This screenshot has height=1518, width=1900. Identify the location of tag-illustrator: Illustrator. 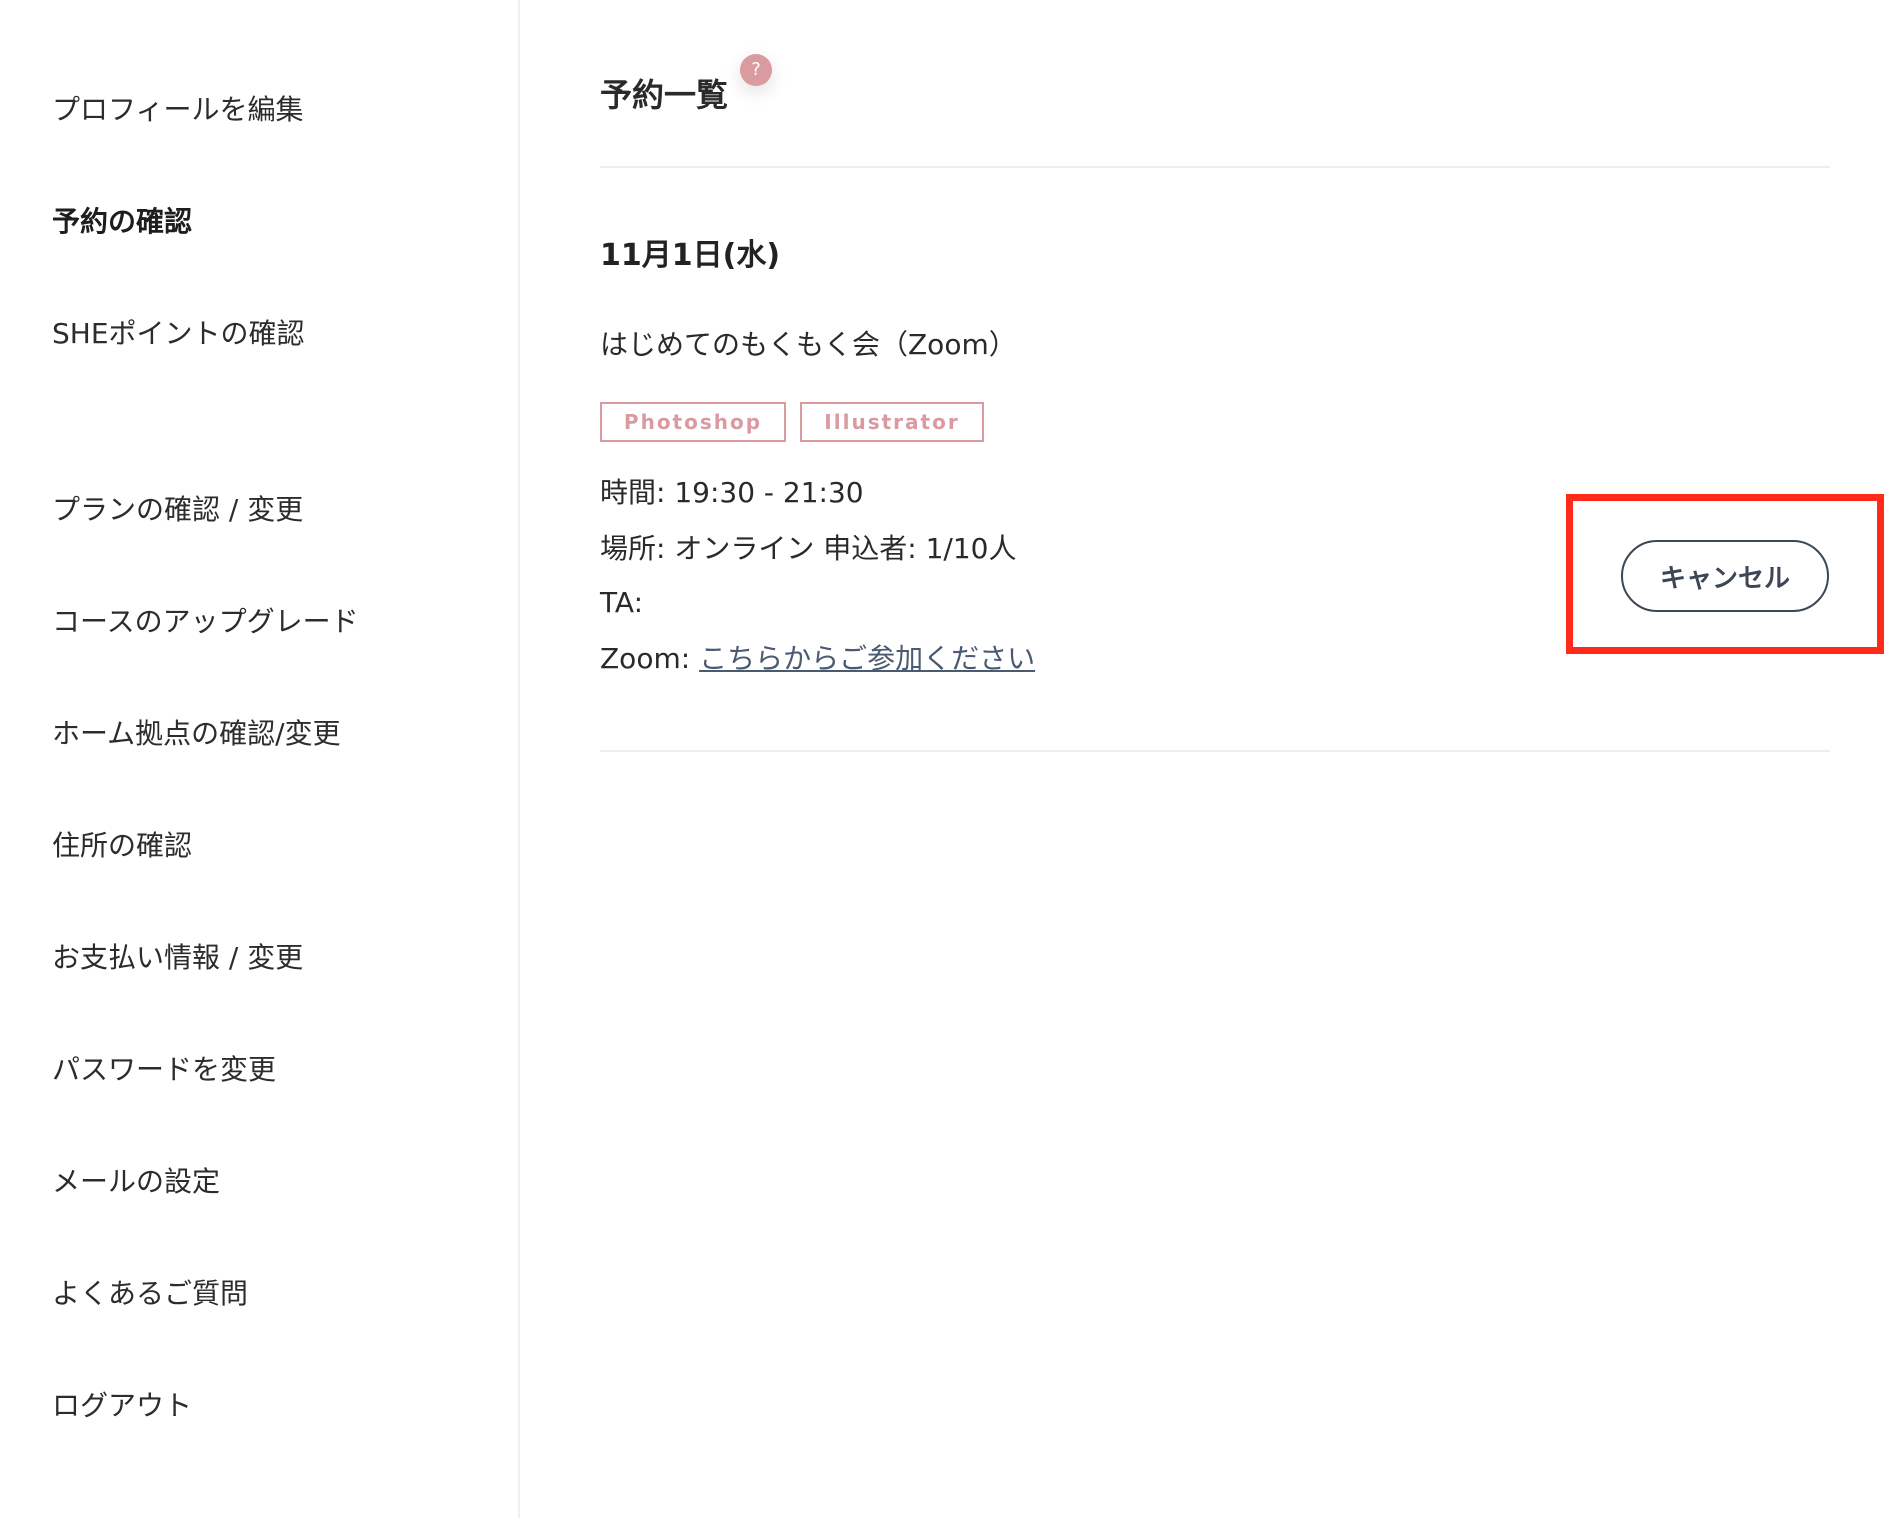
(892, 422).